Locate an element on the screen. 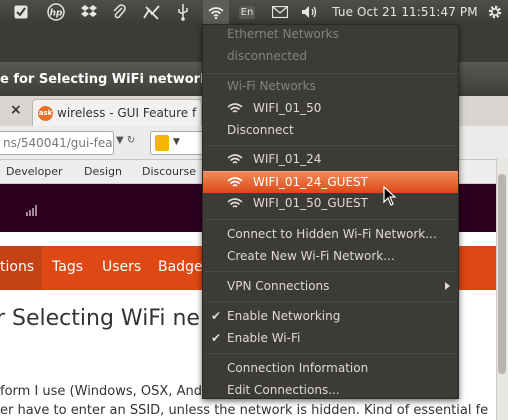 This screenshot has height=420, width=508. menu-item-label: disconnected is located at coordinates (267, 56).